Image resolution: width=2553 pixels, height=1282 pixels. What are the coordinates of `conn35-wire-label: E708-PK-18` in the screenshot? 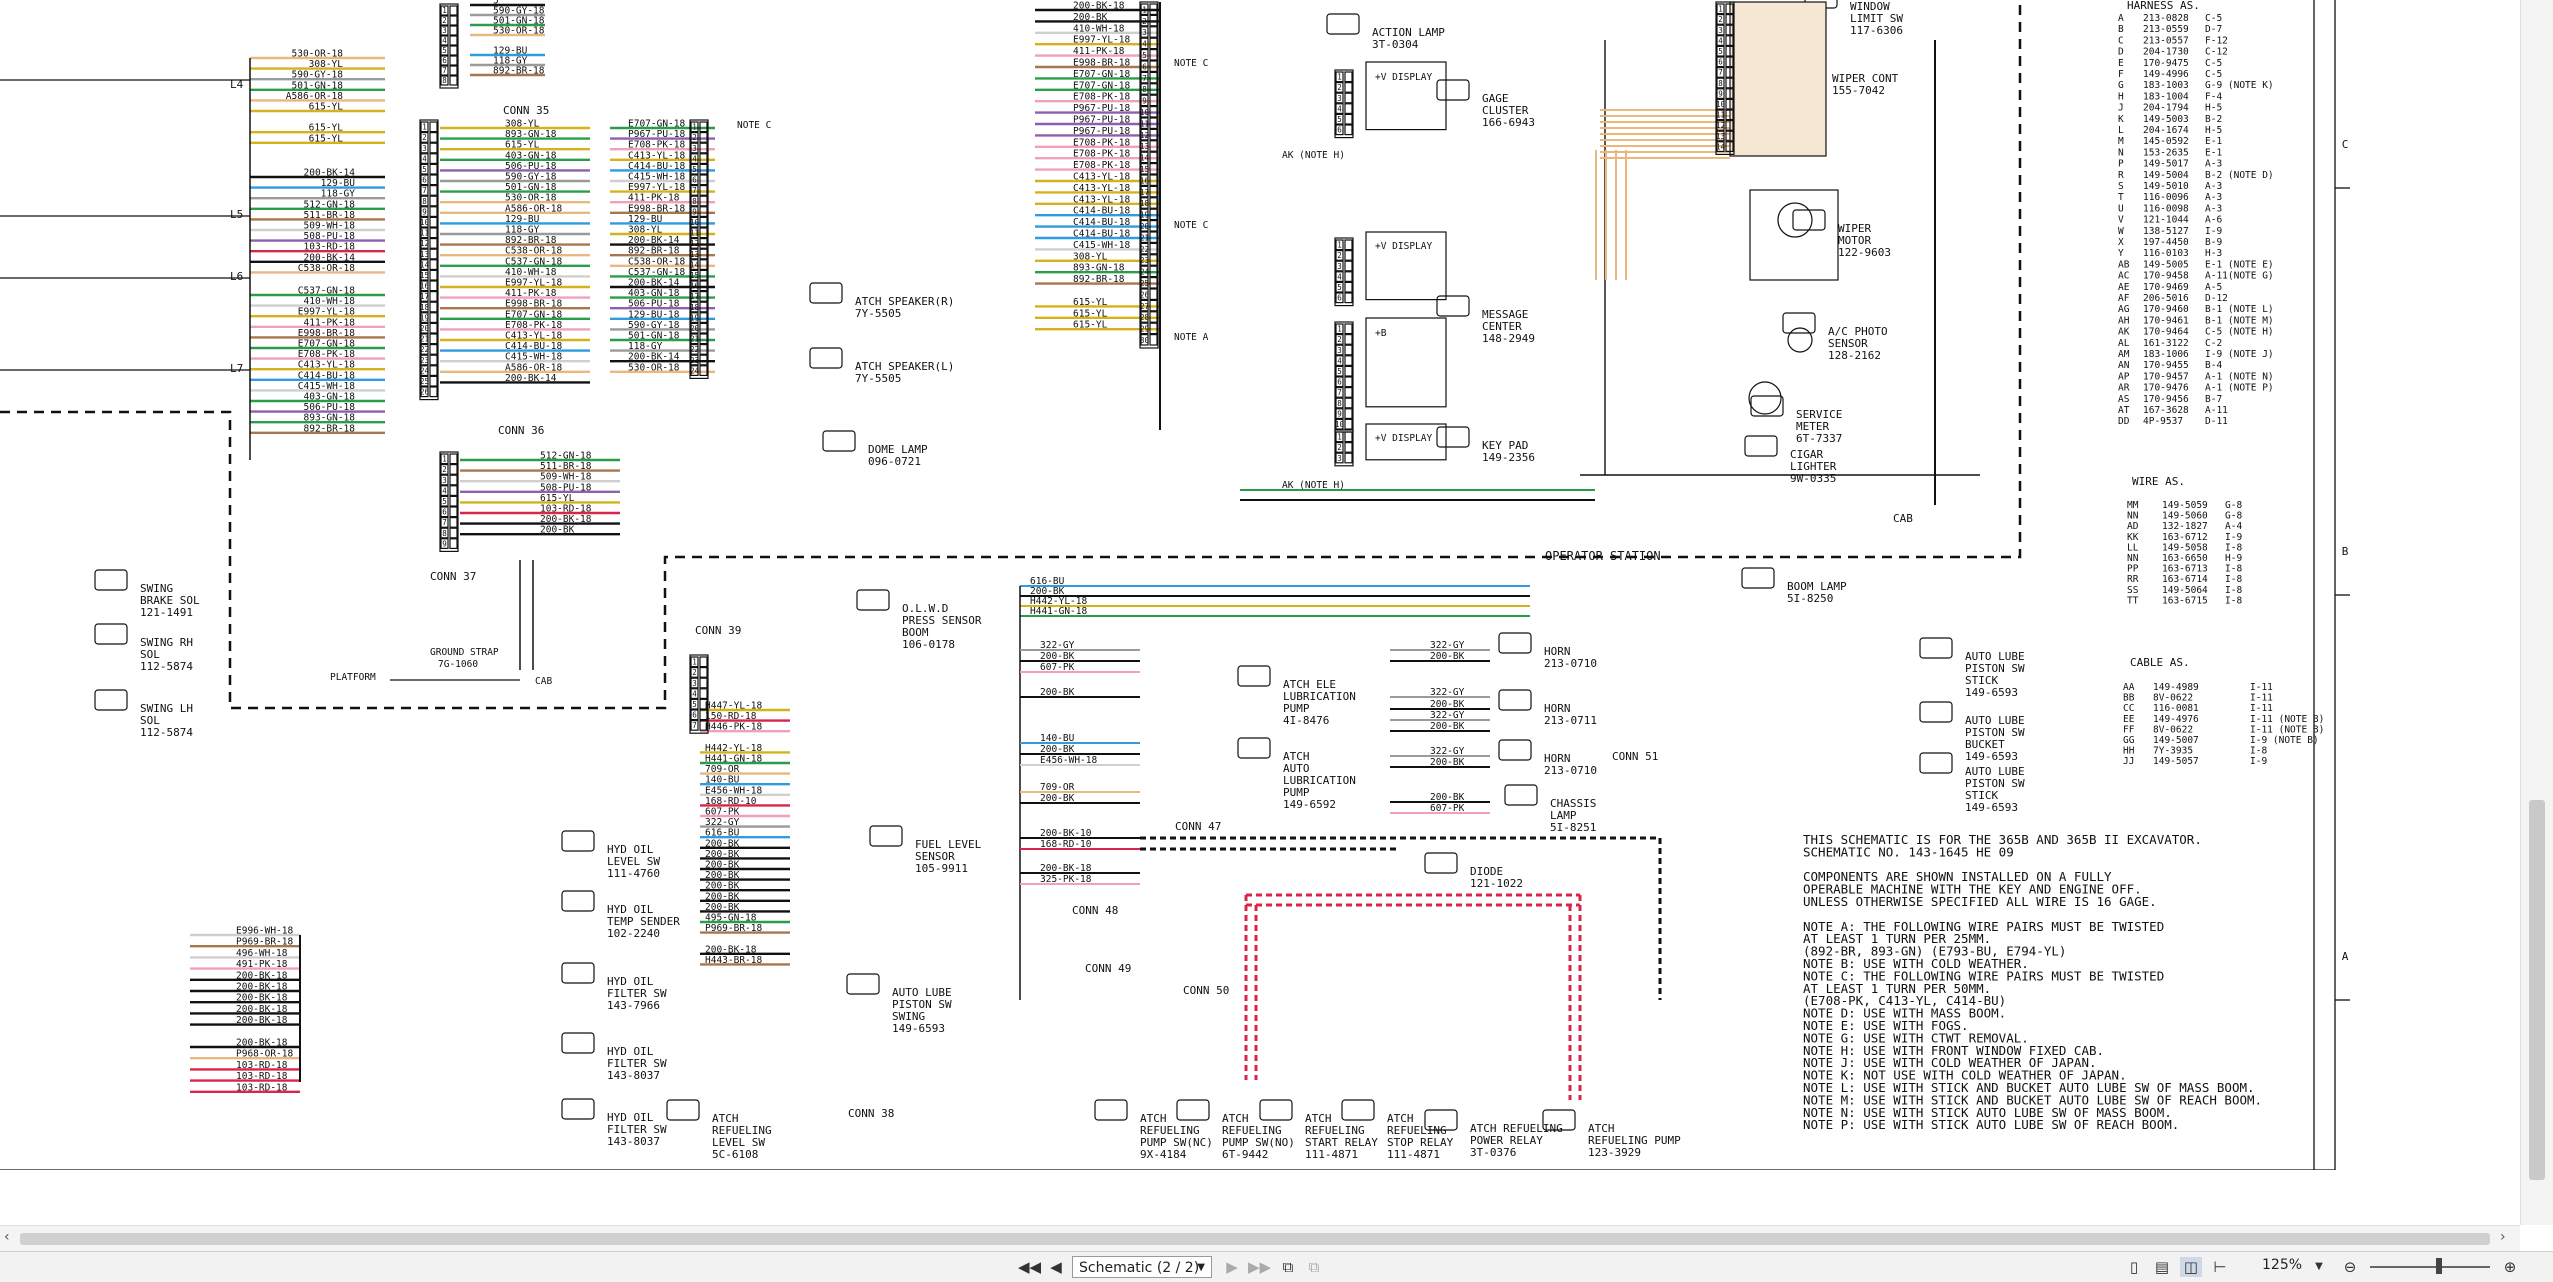 It's located at (533, 325).